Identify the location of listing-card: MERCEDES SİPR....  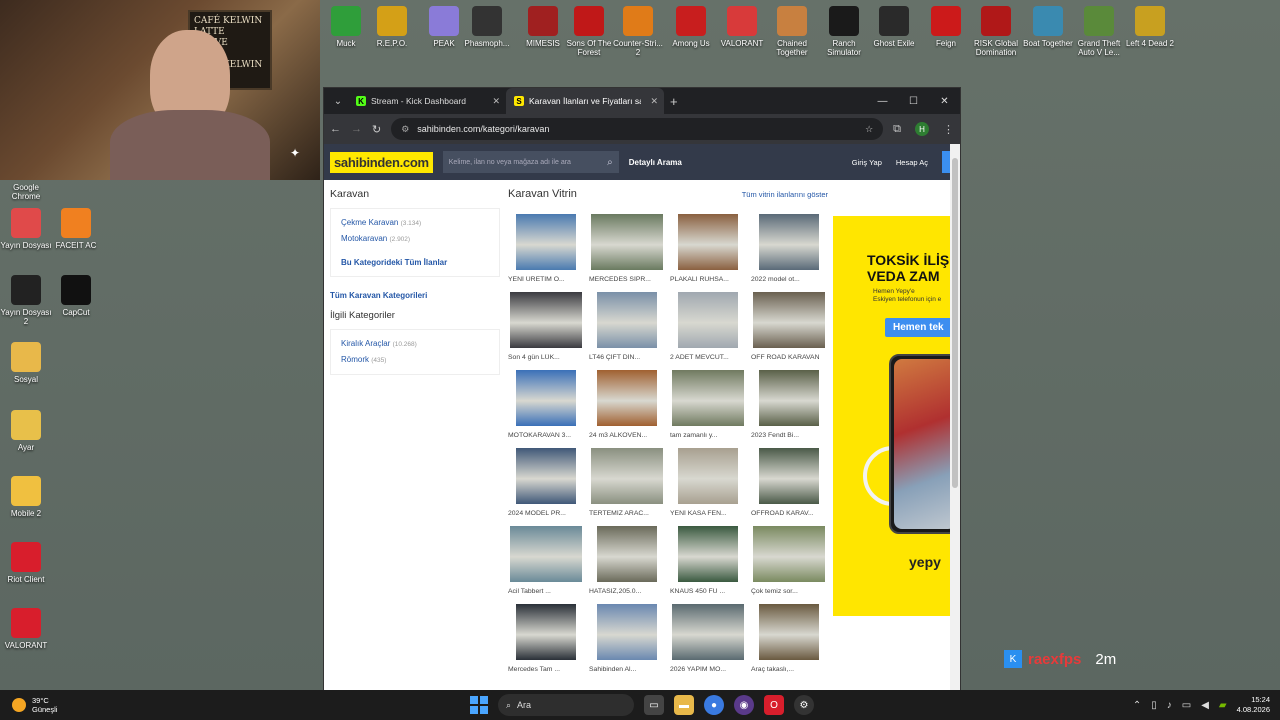
(627, 253).